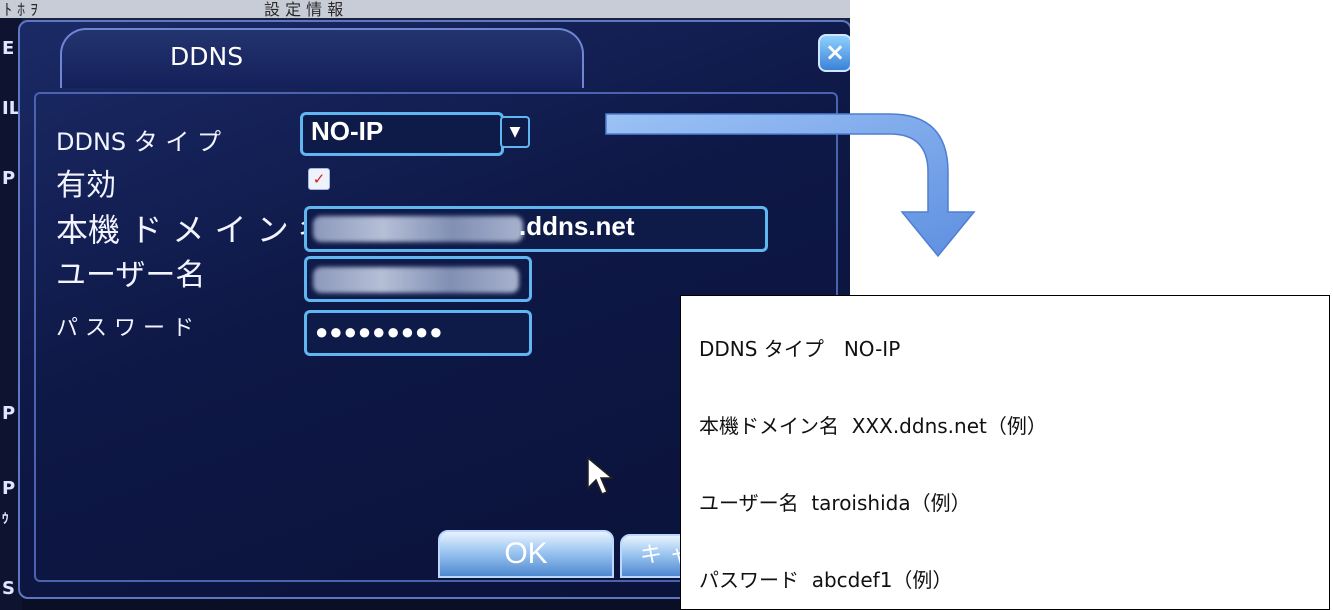 This screenshot has height=610, width=1333. What do you see at coordinates (193, 230) in the screenshot?
I see `domain-label: 本機 ド メ イ ン 名` at bounding box center [193, 230].